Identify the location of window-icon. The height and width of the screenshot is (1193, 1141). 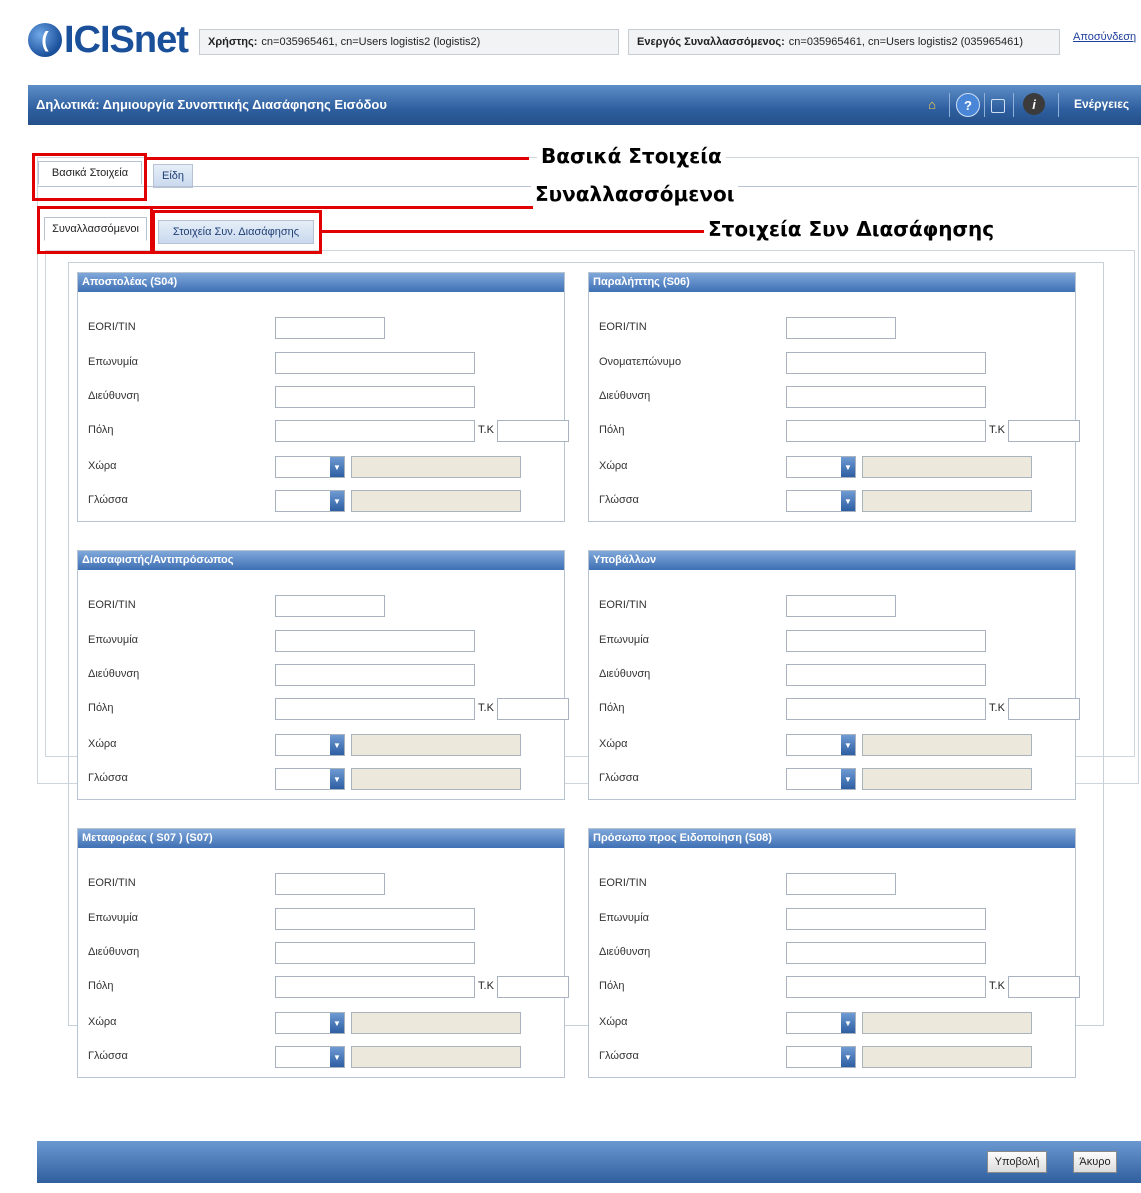
(998, 106).